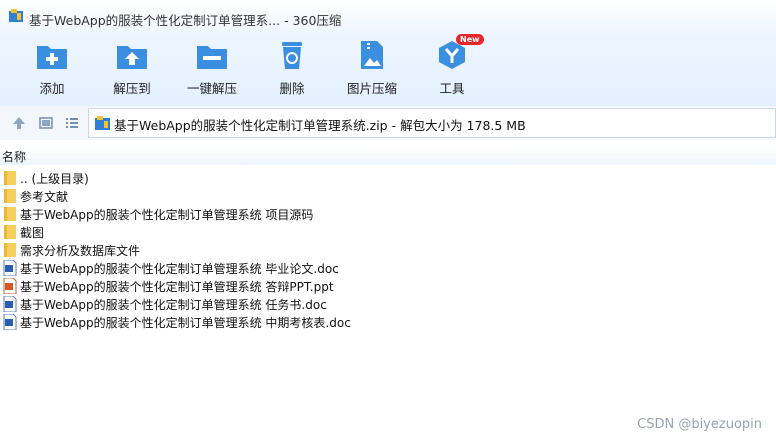 Image resolution: width=776 pixels, height=442 pixels. What do you see at coordinates (292, 55) in the screenshot?
I see `delete-icon` at bounding box center [292, 55].